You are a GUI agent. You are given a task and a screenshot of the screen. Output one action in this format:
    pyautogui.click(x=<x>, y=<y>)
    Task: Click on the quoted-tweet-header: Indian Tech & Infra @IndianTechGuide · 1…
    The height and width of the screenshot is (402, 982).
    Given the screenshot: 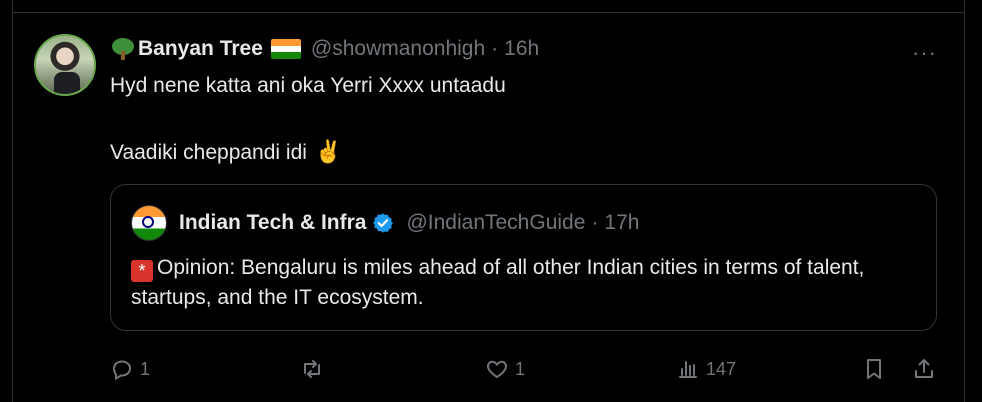 What is the action you would take?
    pyautogui.click(x=385, y=223)
    